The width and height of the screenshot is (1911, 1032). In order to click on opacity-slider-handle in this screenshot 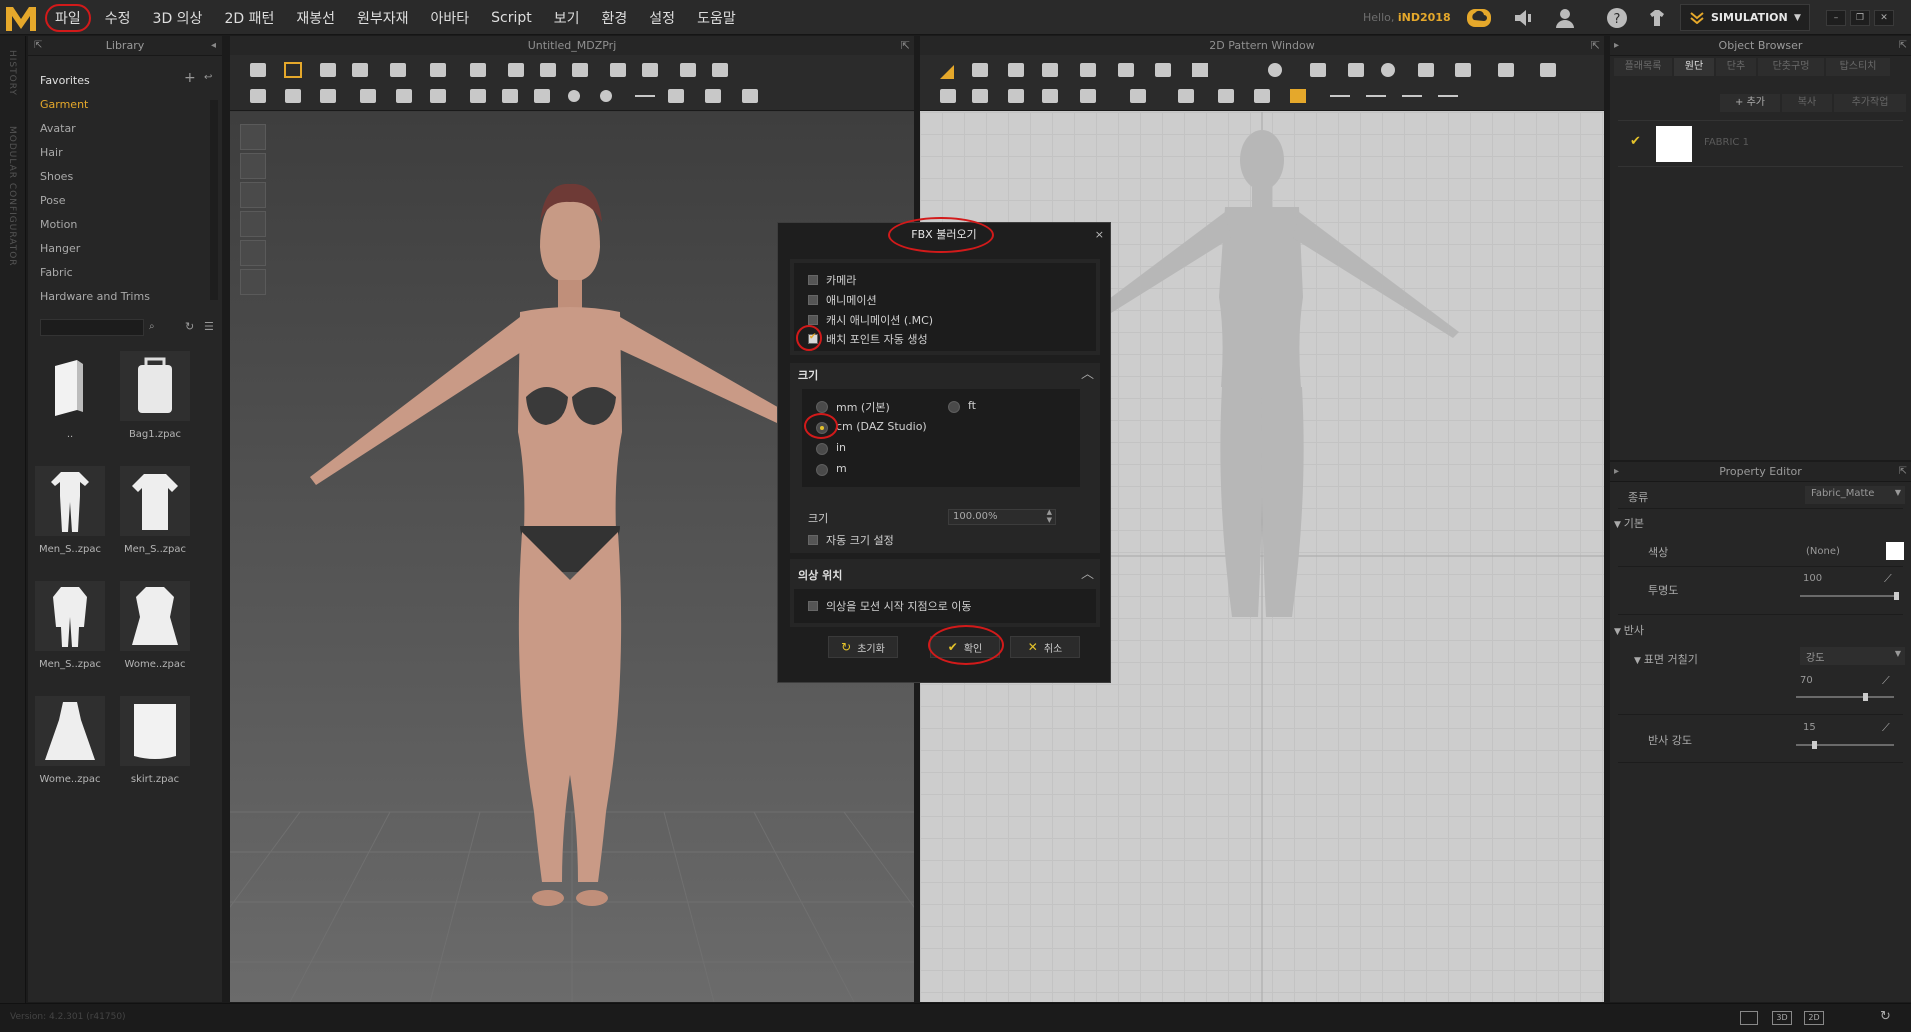, I will do `click(1896, 596)`.